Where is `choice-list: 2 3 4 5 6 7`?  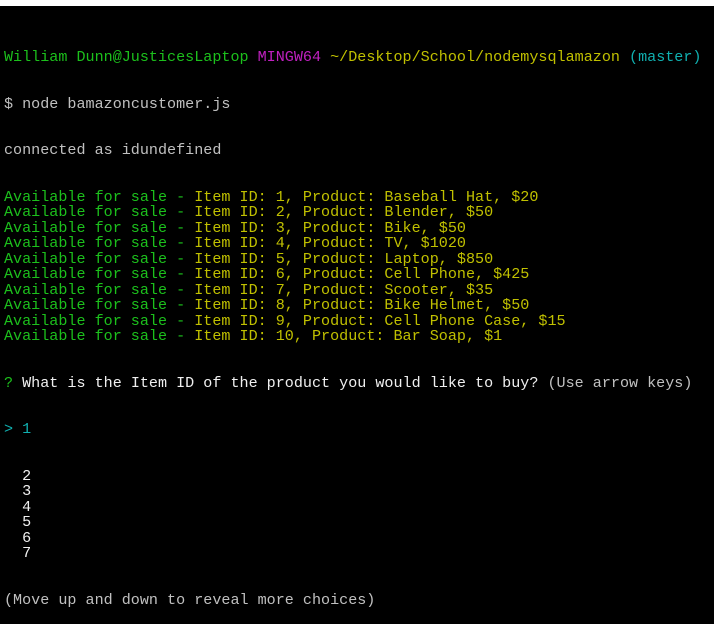
choice-list: 2 3 4 5 6 7 is located at coordinates (352, 515).